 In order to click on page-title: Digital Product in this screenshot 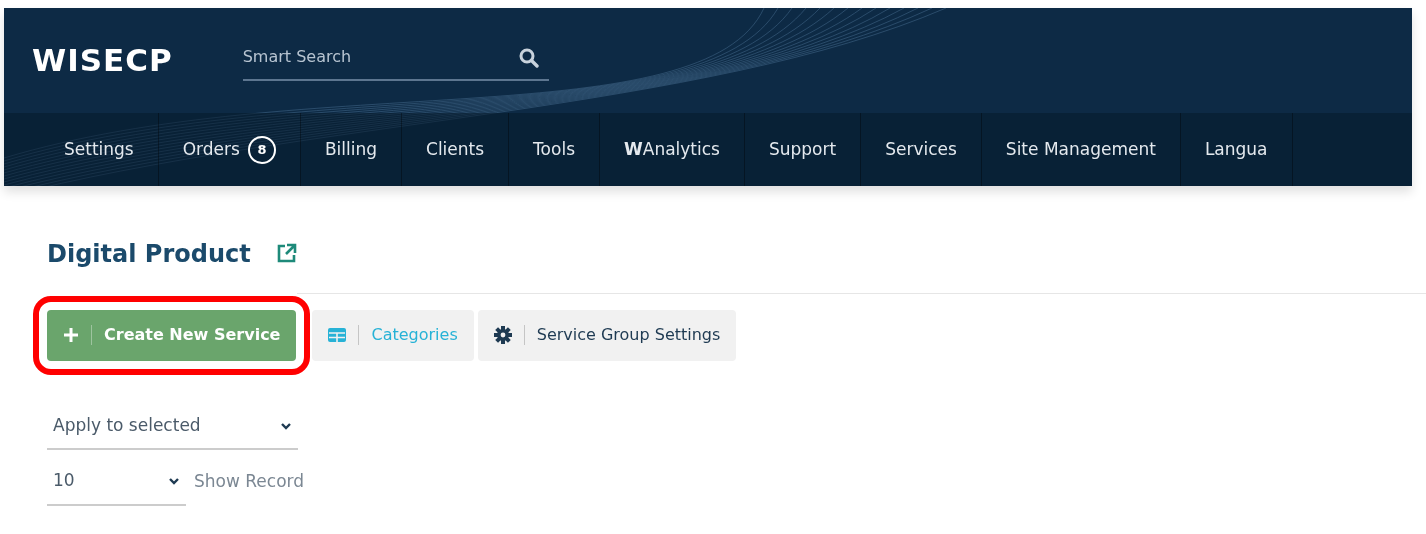, I will do `click(149, 254)`.